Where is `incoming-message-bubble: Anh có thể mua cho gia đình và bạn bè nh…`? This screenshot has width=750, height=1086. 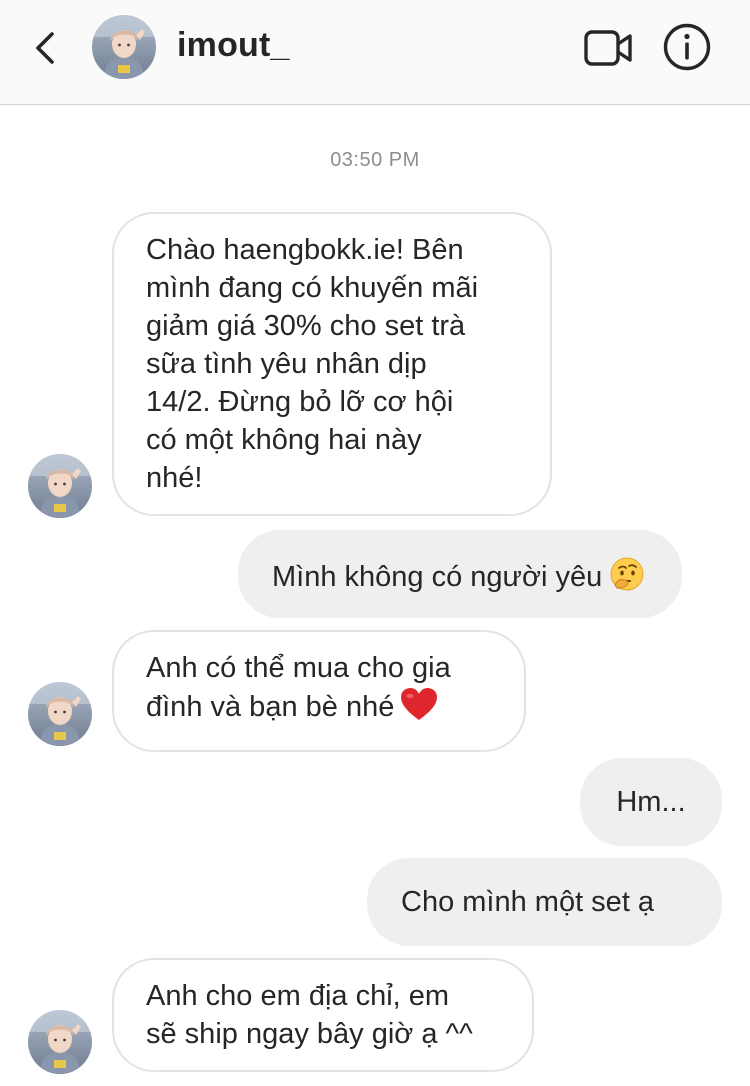
incoming-message-bubble: Anh có thể mua cho gia đình và bạn bè nh… is located at coordinates (319, 691).